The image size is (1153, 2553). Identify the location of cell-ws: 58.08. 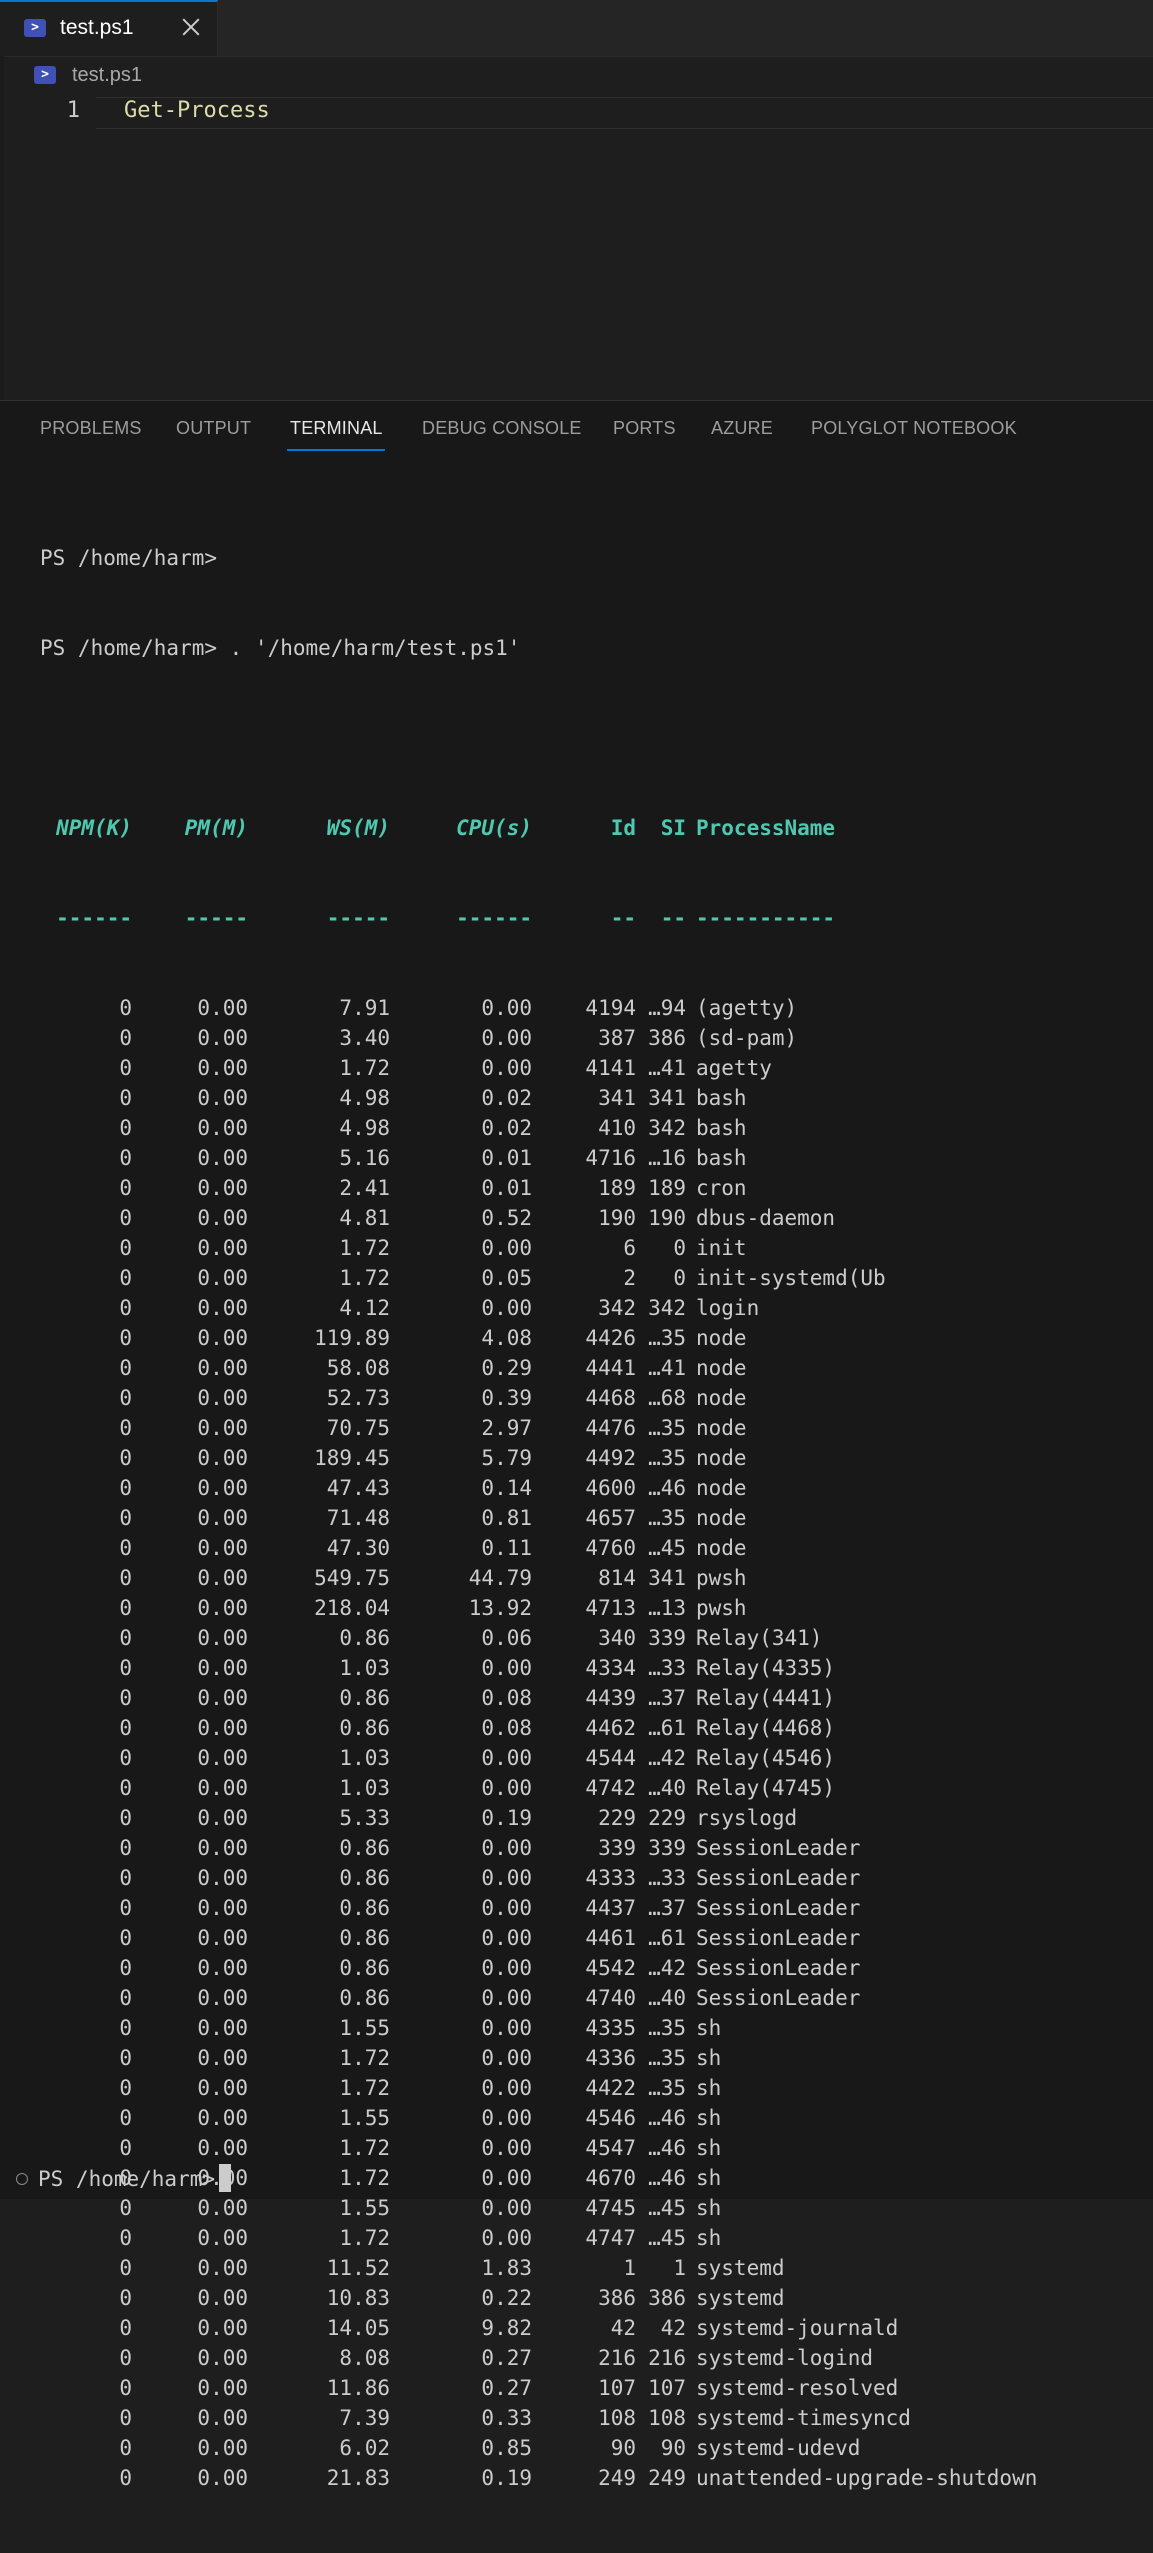
(358, 1368).